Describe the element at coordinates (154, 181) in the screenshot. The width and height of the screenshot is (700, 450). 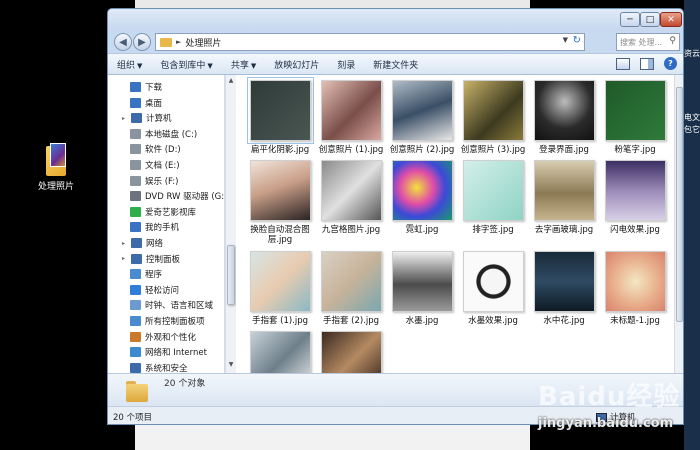
I see `nav-item: 娱乐 (F:)` at that location.